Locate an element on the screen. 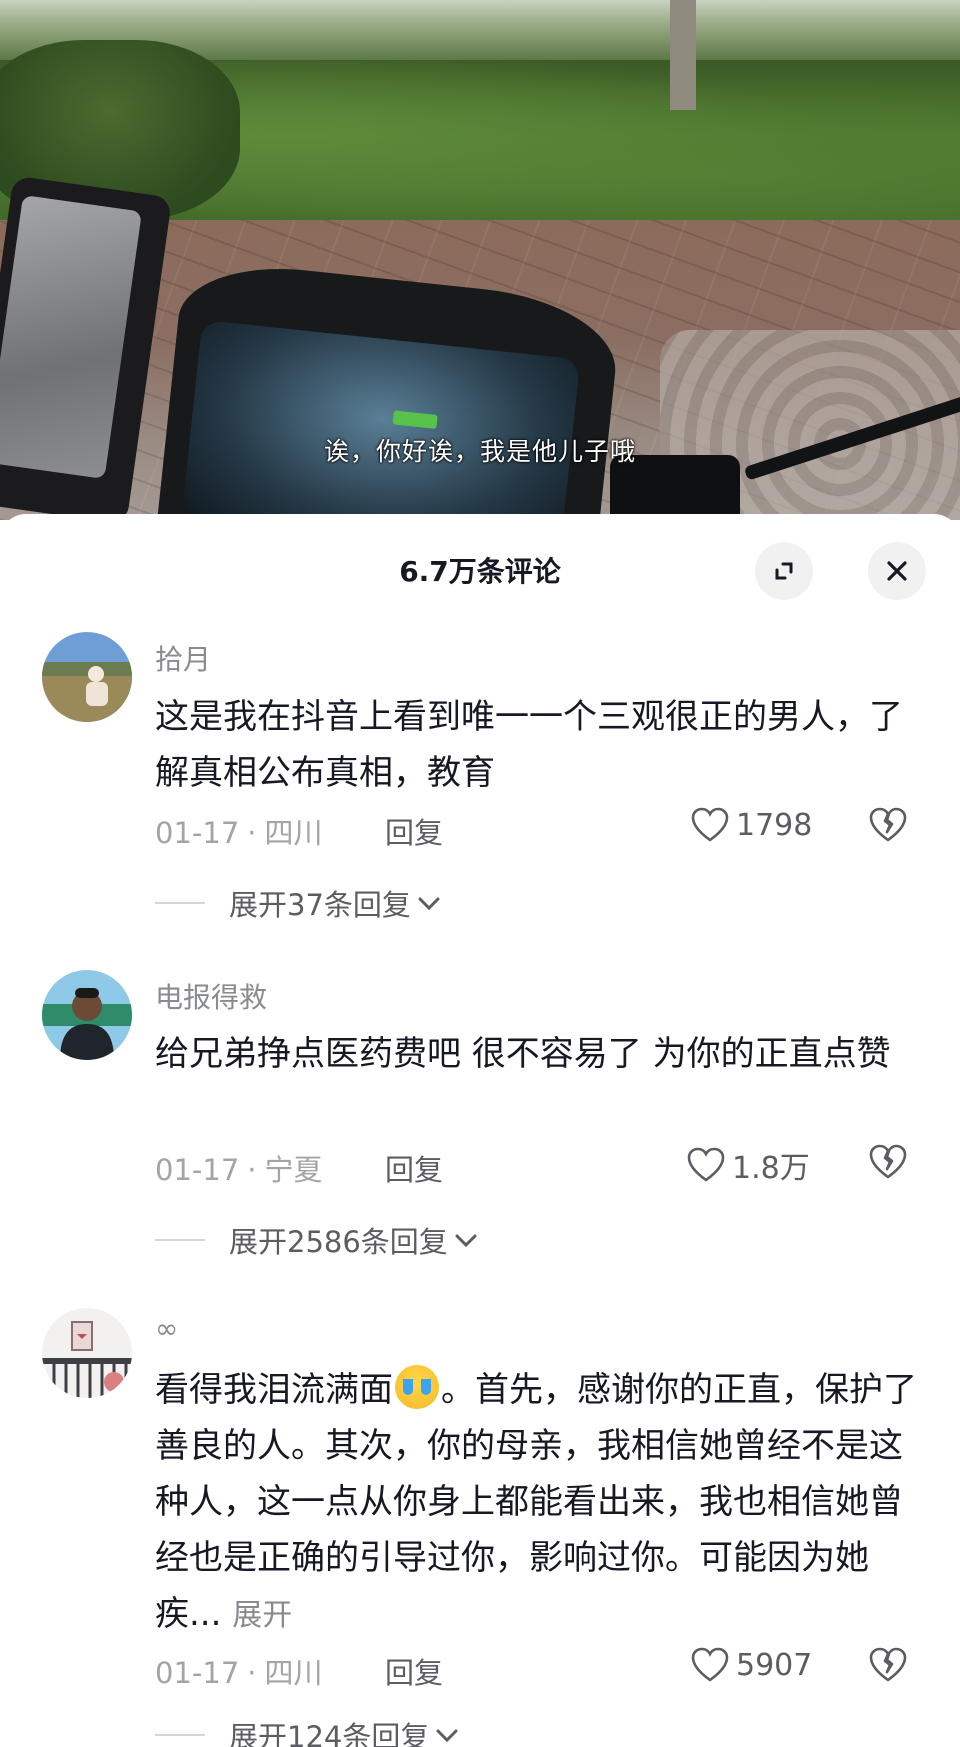 The image size is (960, 1747). comment-username: ∞ is located at coordinates (166, 1328).